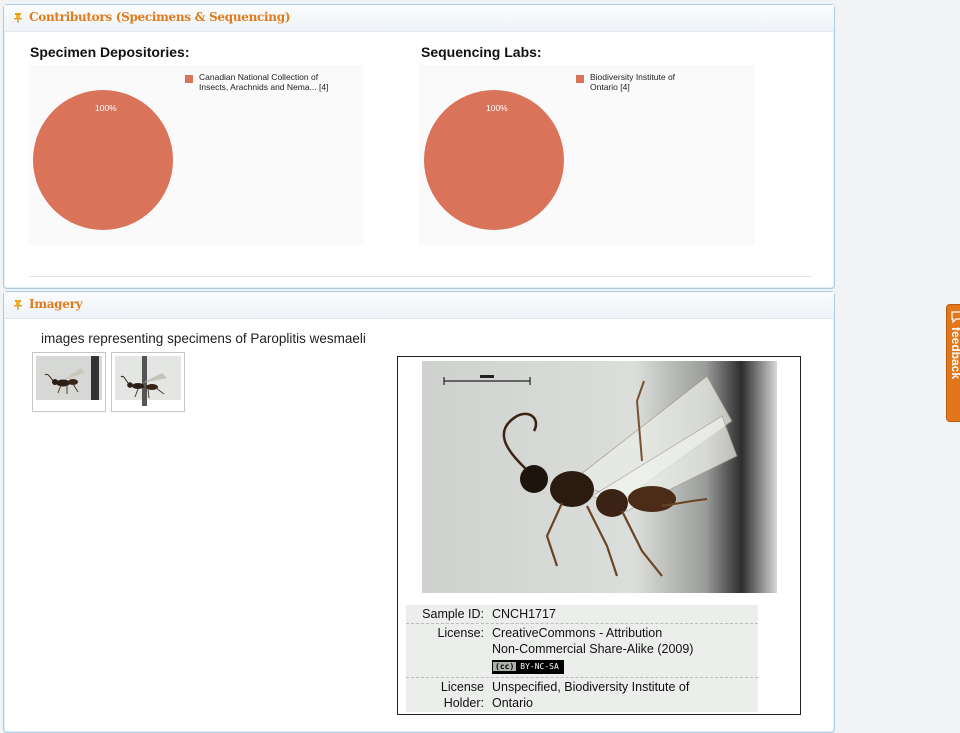 The image size is (960, 733). What do you see at coordinates (110, 52) in the screenshot?
I see `depositories-heading: Specimen Depositories:` at bounding box center [110, 52].